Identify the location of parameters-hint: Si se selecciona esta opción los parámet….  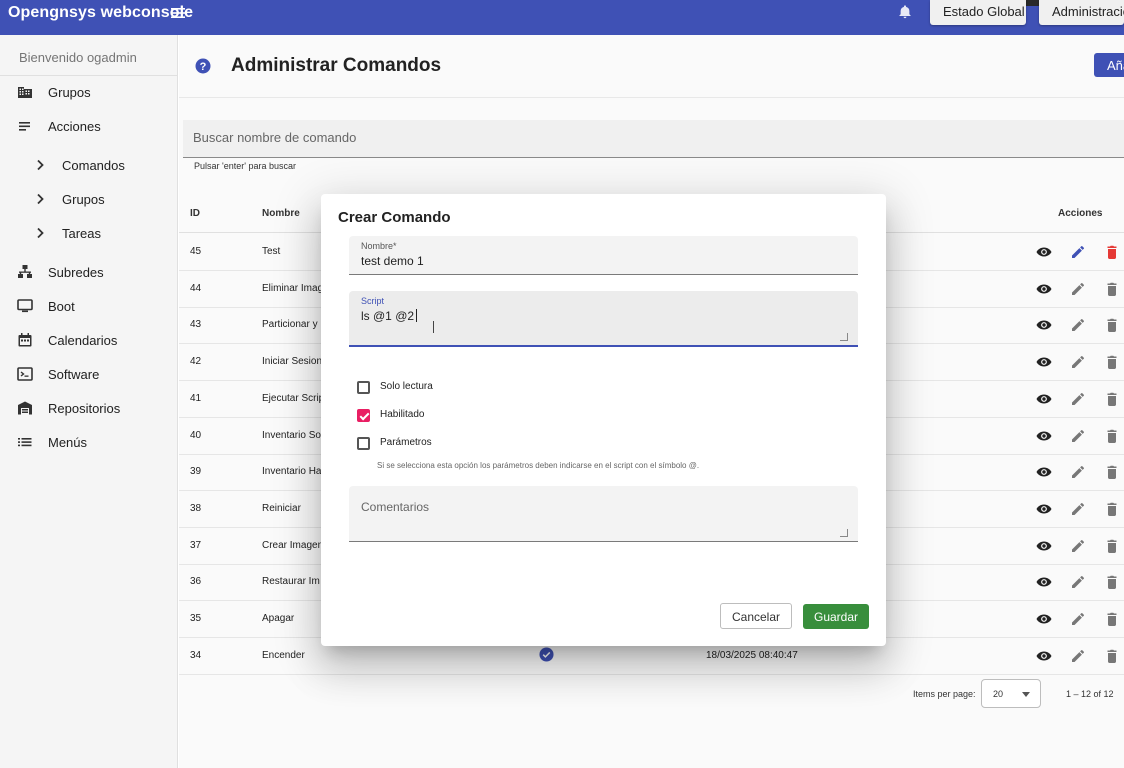
(538, 465).